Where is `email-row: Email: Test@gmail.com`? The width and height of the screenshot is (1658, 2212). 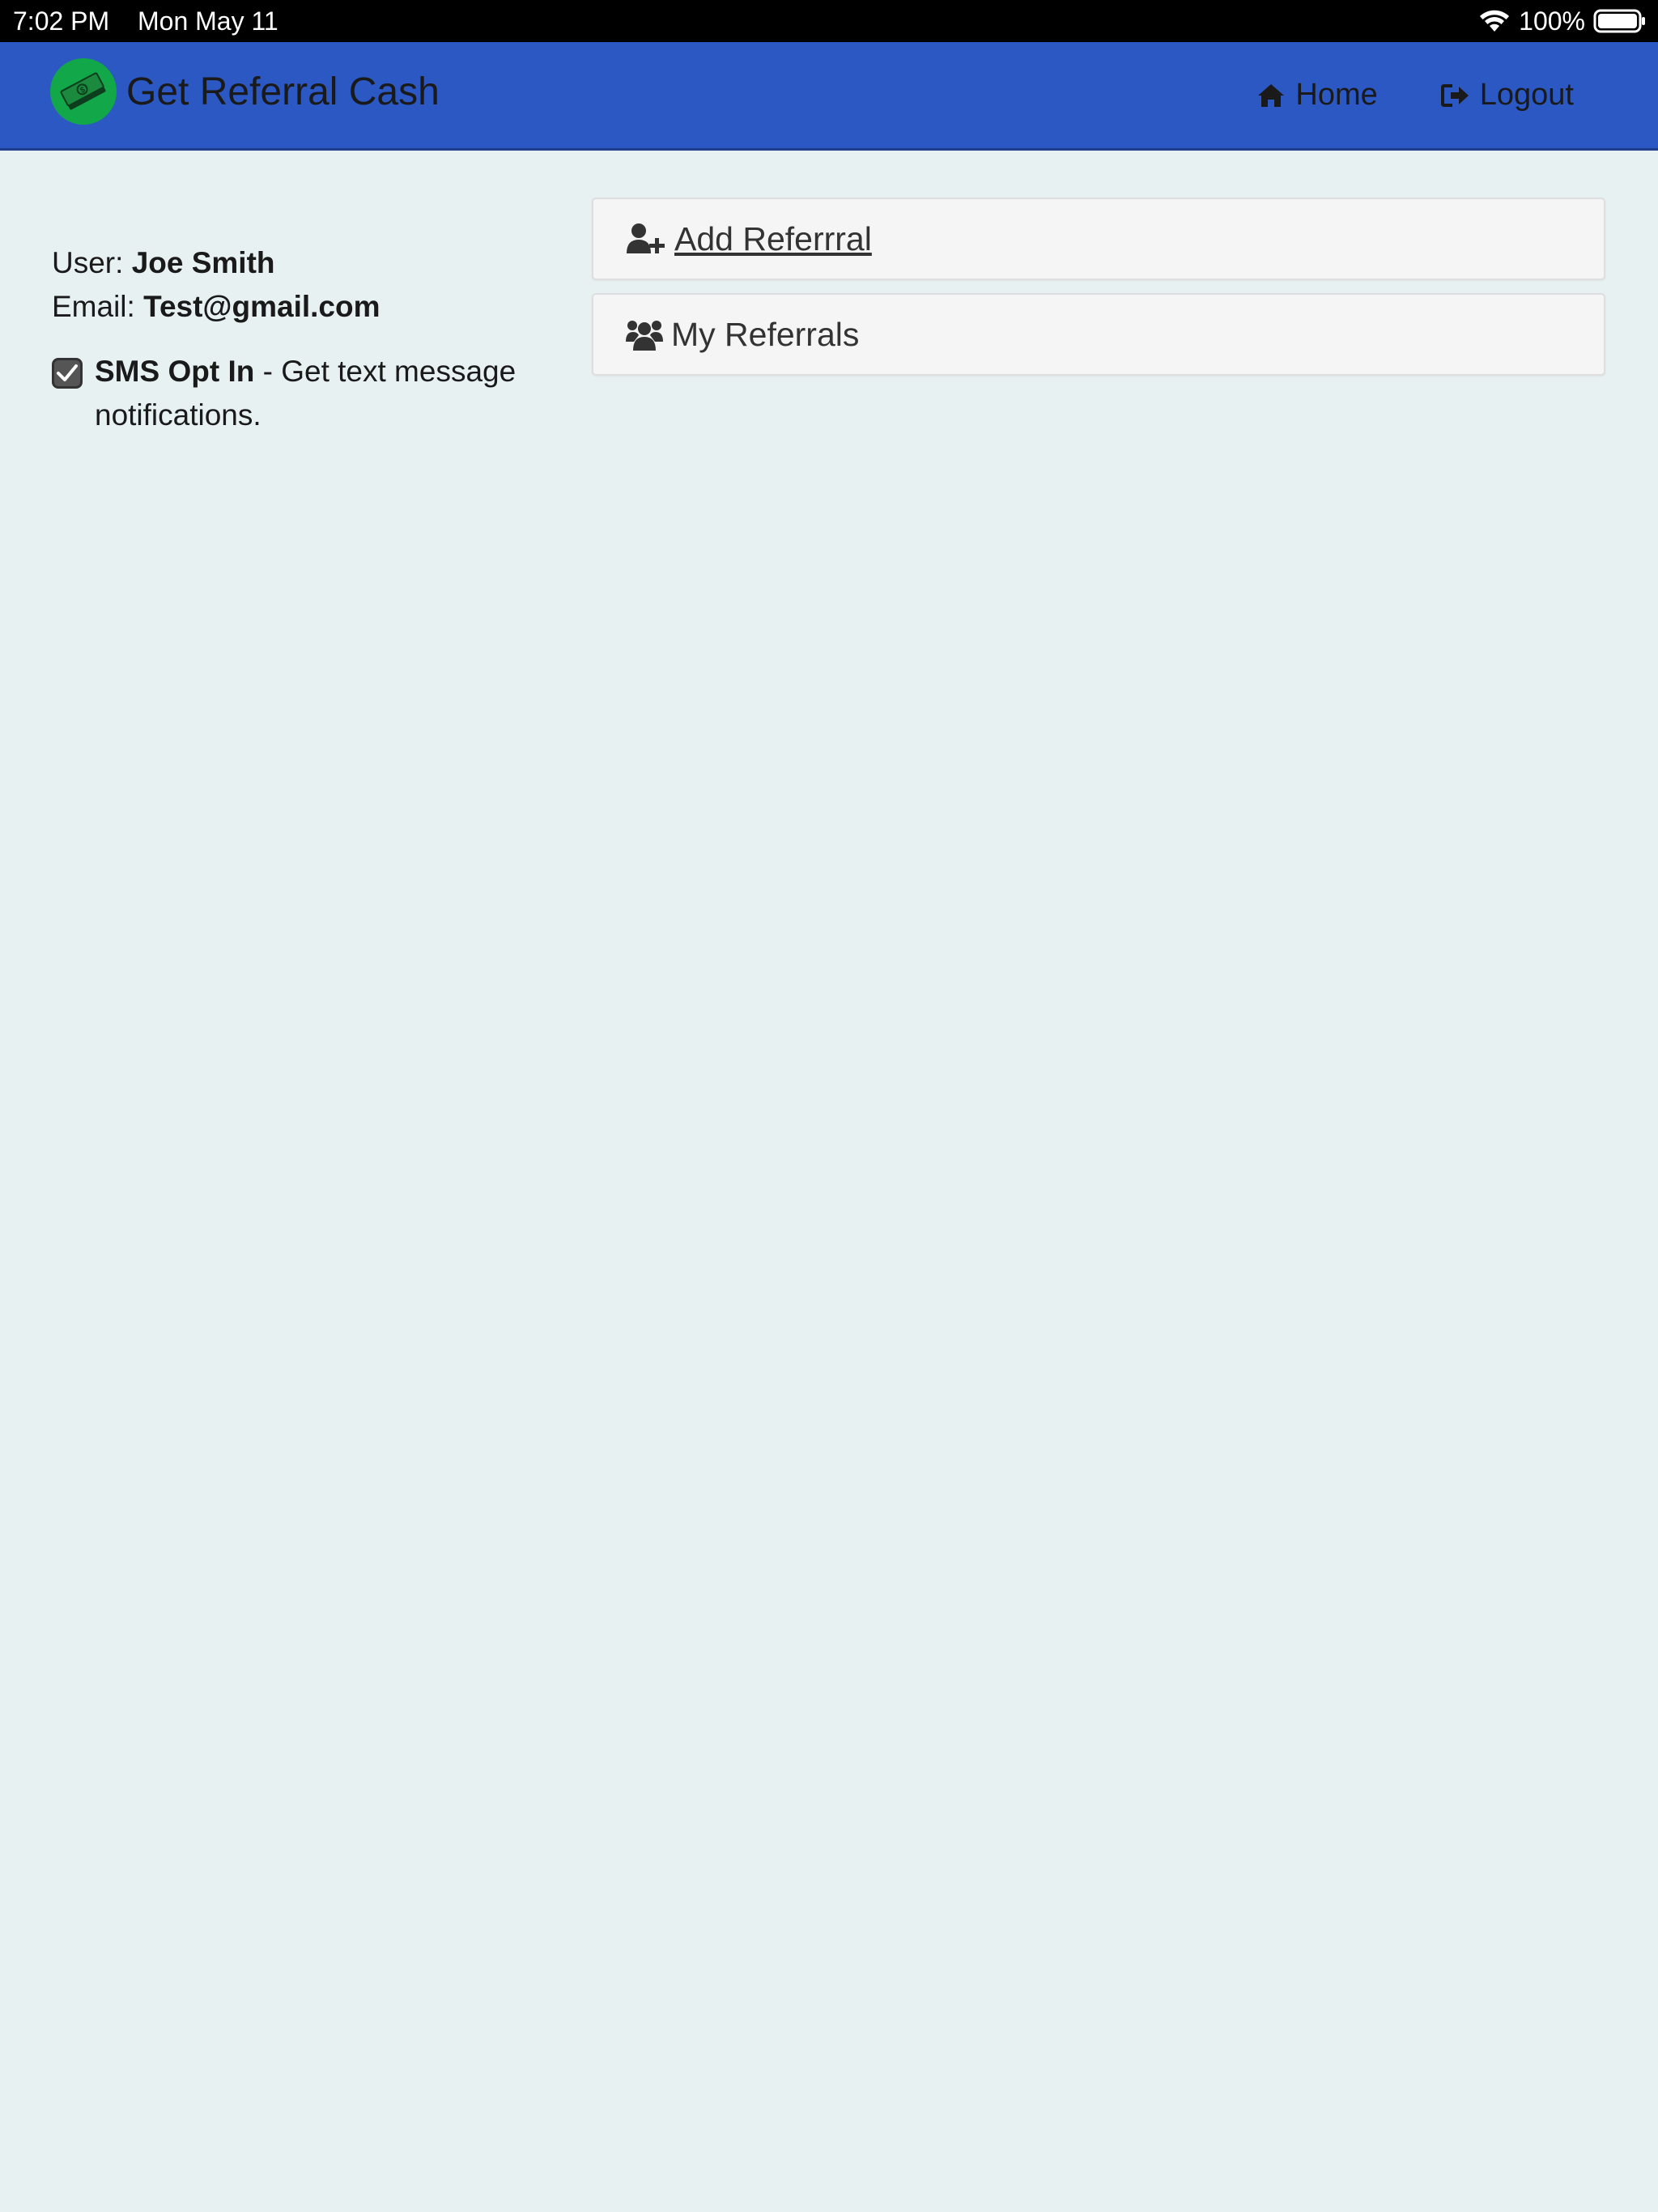
email-row: Email: Test@gmail.com is located at coordinates (303, 307).